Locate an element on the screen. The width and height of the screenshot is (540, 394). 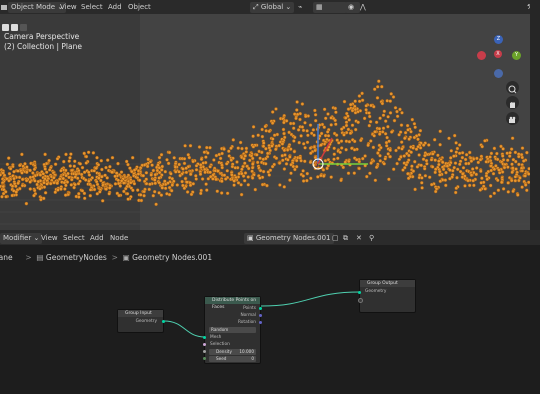
pin-icon: ⚲ is located at coordinates (371, 238).